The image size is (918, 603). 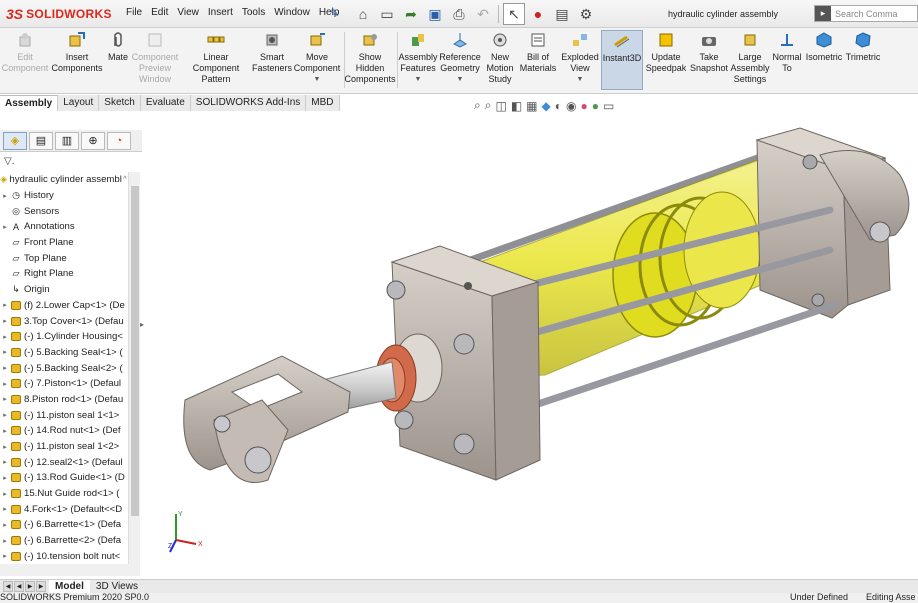 I want to click on normal-to-button: Normal To, so click(x=787, y=60).